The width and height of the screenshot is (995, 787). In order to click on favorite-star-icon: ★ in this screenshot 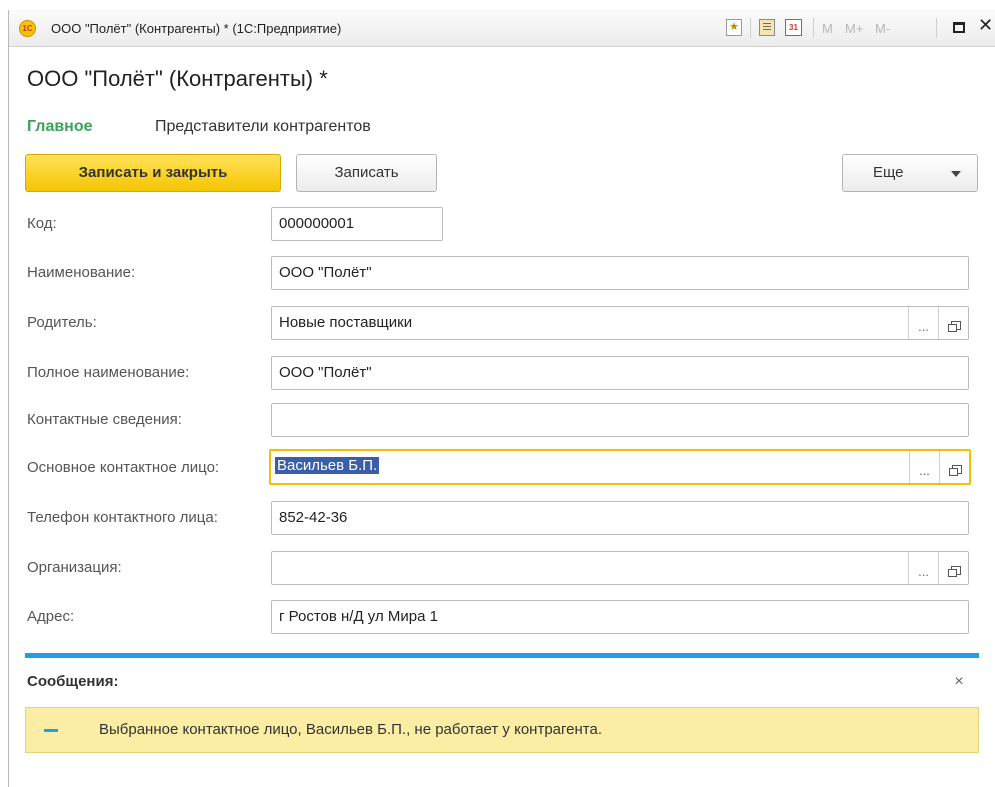, I will do `click(734, 27)`.